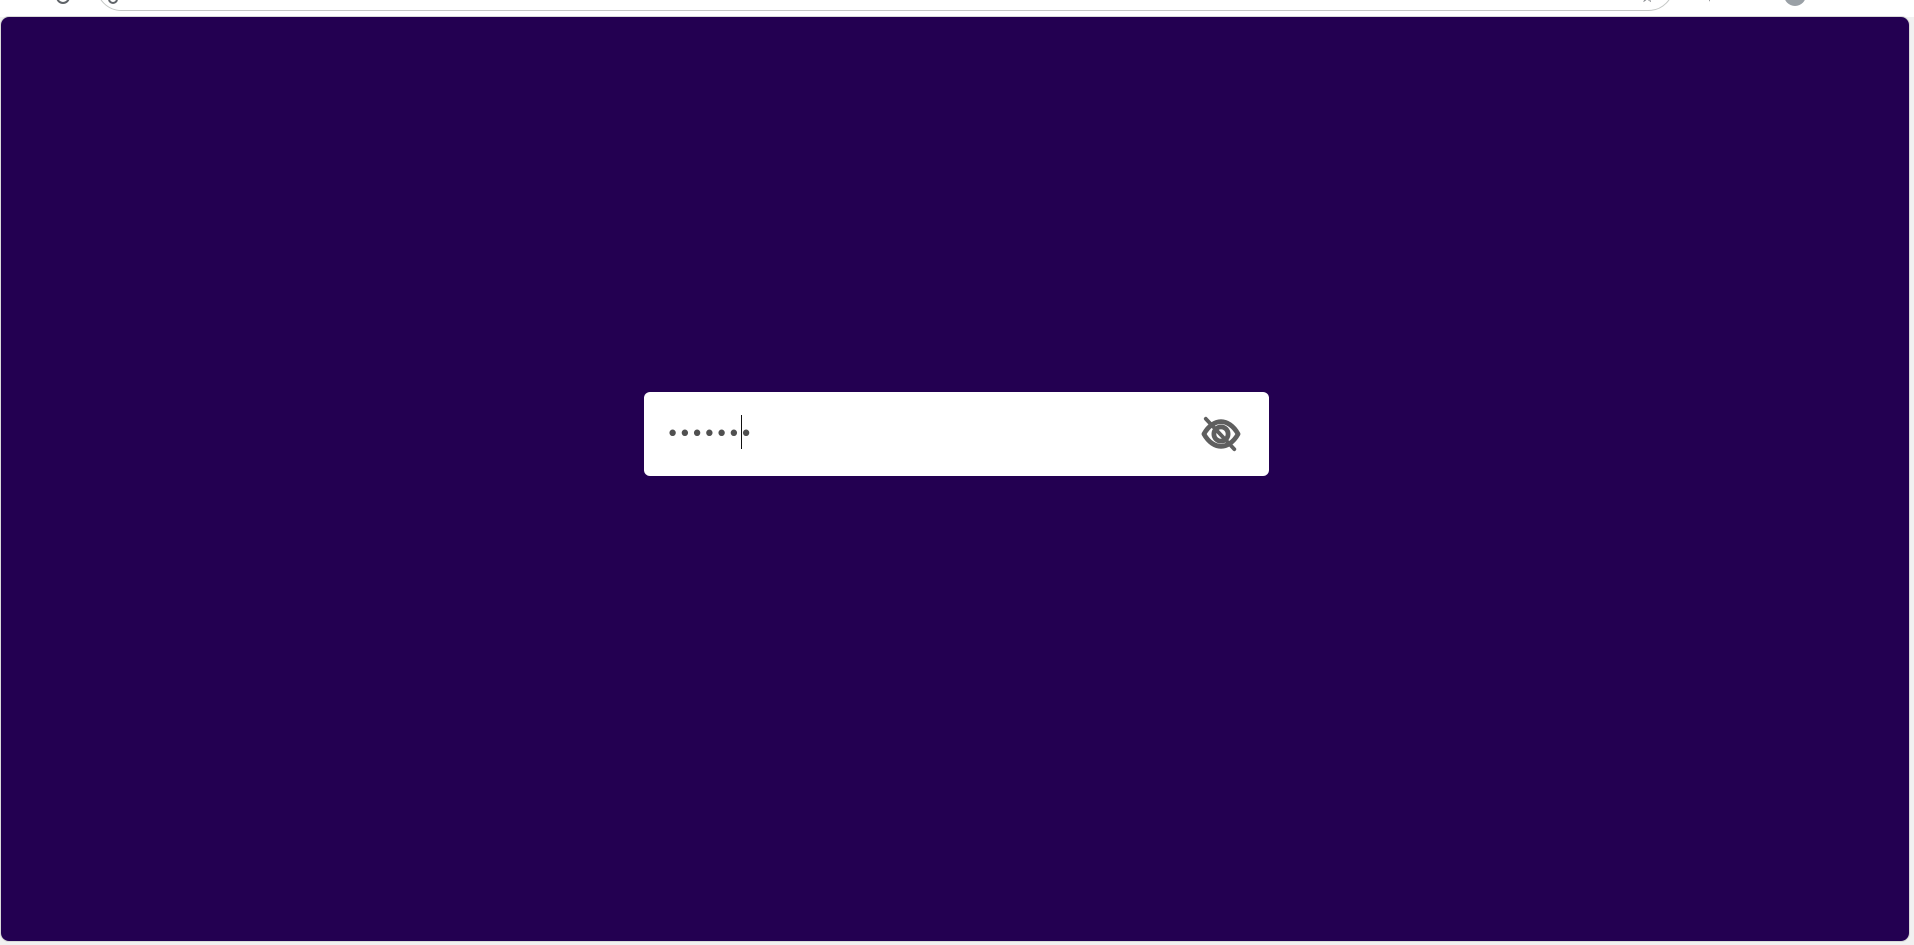 This screenshot has width=1914, height=945. What do you see at coordinates (926, 434) in the screenshot?
I see `password-input` at bounding box center [926, 434].